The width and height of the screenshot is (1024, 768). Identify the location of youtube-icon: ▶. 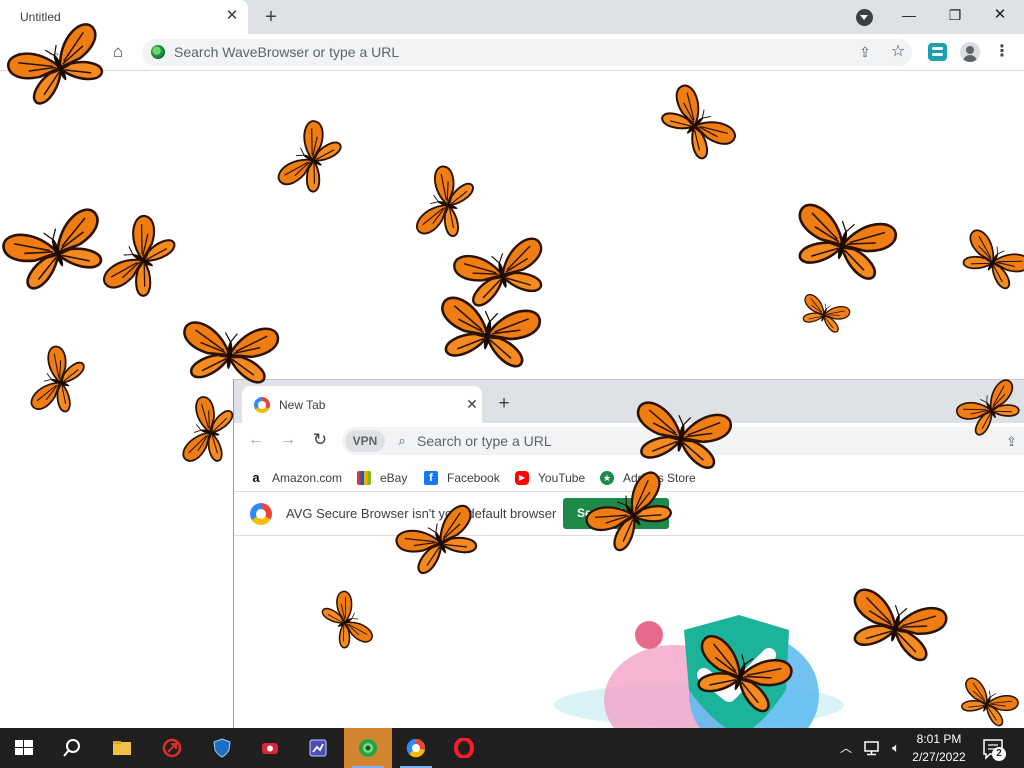
(522, 478).